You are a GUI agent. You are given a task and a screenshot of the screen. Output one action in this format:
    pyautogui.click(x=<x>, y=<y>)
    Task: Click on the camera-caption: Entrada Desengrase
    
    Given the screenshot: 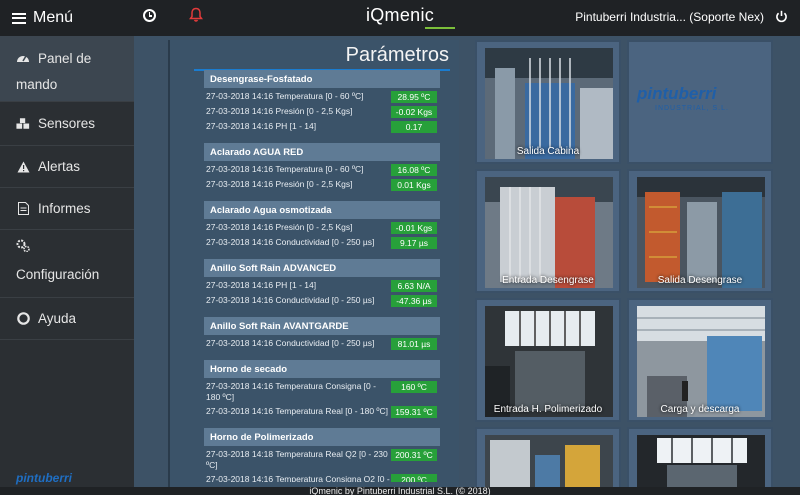 What is the action you would take?
    pyautogui.click(x=548, y=280)
    